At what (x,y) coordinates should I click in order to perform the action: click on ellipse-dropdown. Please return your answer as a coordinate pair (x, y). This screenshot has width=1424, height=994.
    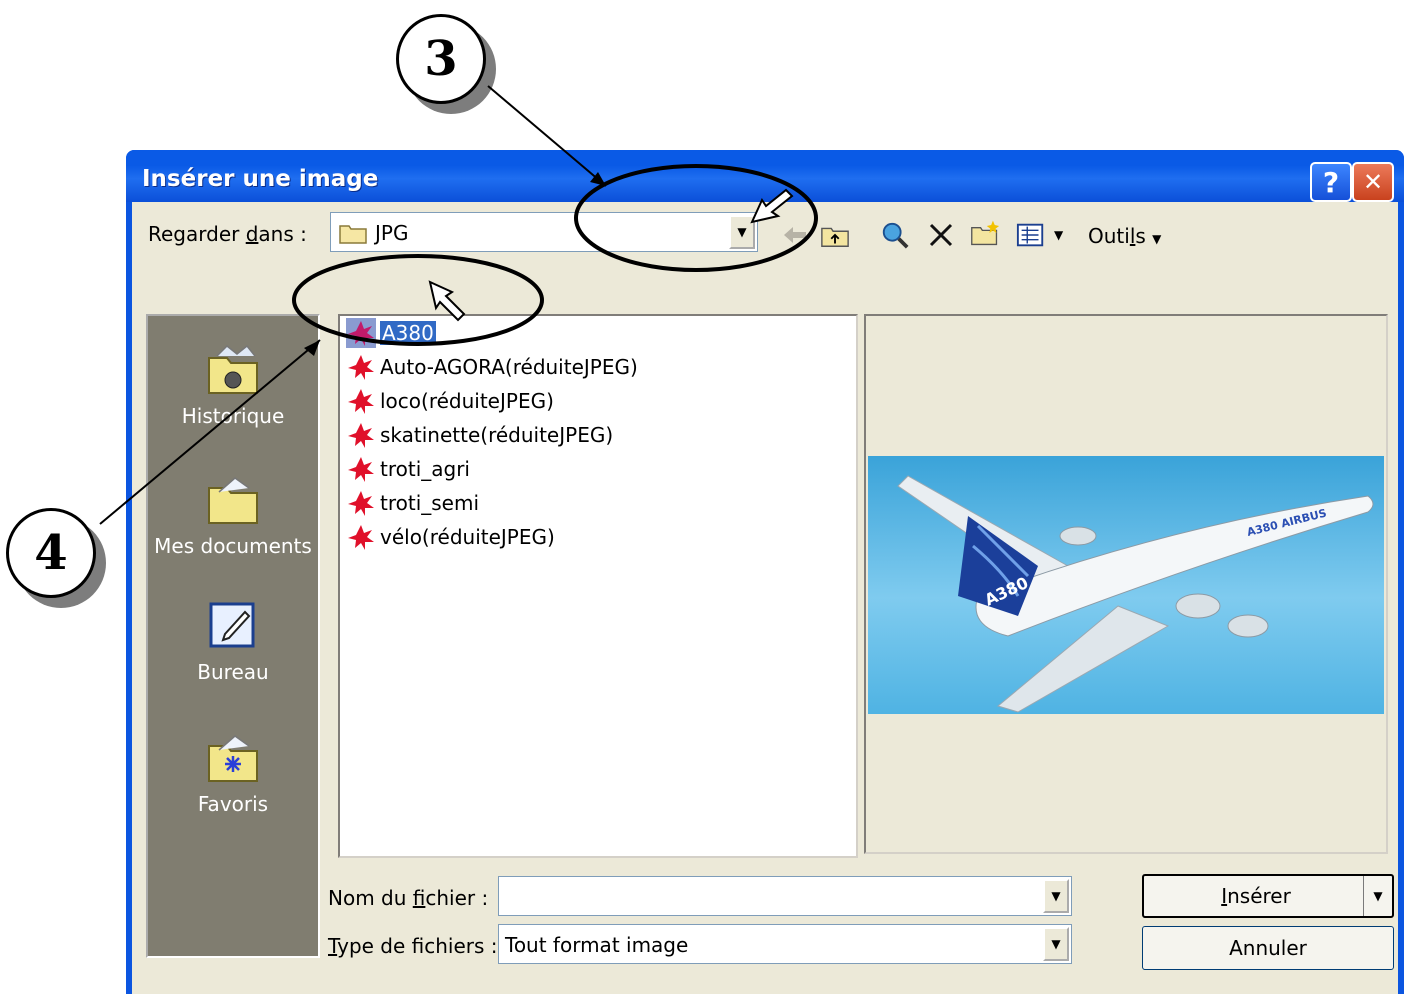
    Looking at the image, I should click on (696, 218).